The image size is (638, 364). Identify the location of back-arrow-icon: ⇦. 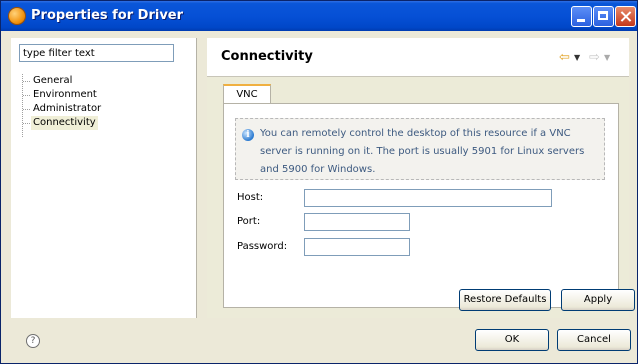
(564, 57).